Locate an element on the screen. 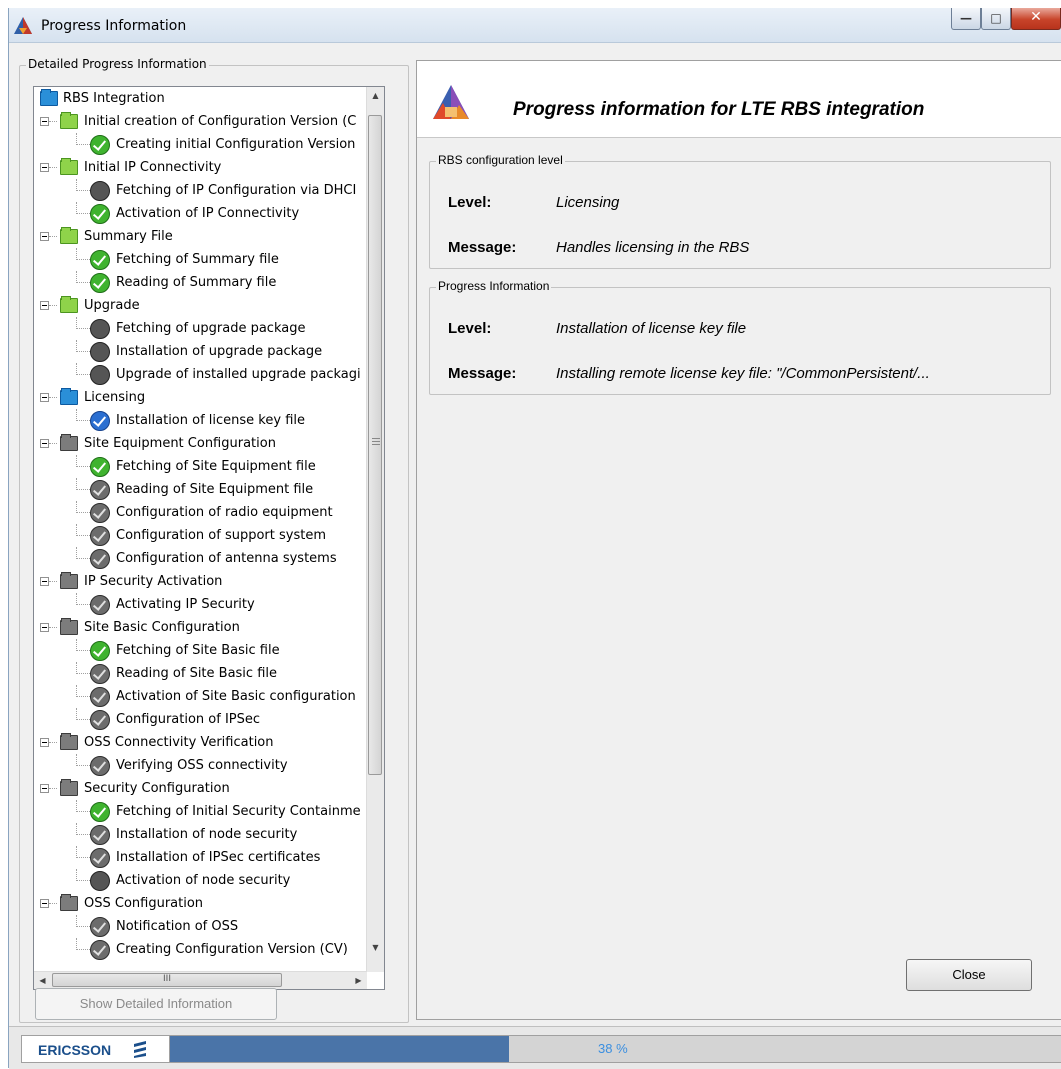  tree-step-node: Installation of license key file is located at coordinates (200, 420).